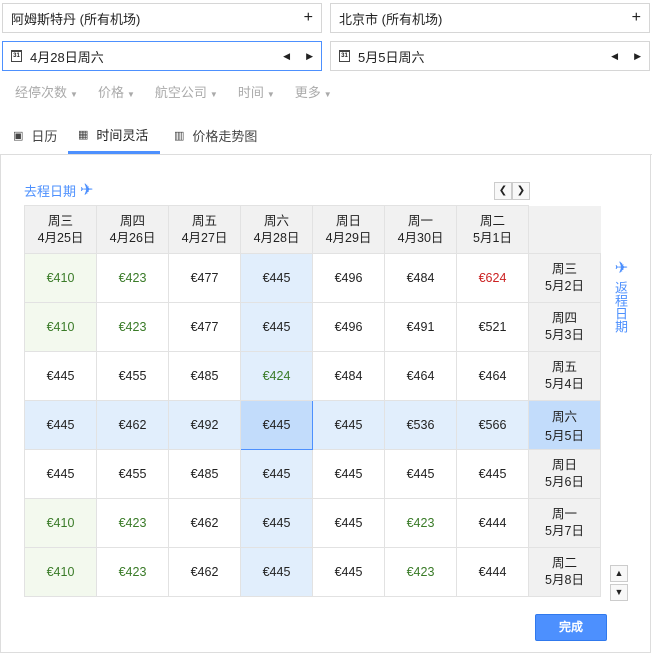 The height and width of the screenshot is (654, 652). I want to click on tab-flexible: ▦ 时间灵活, so click(114, 136).